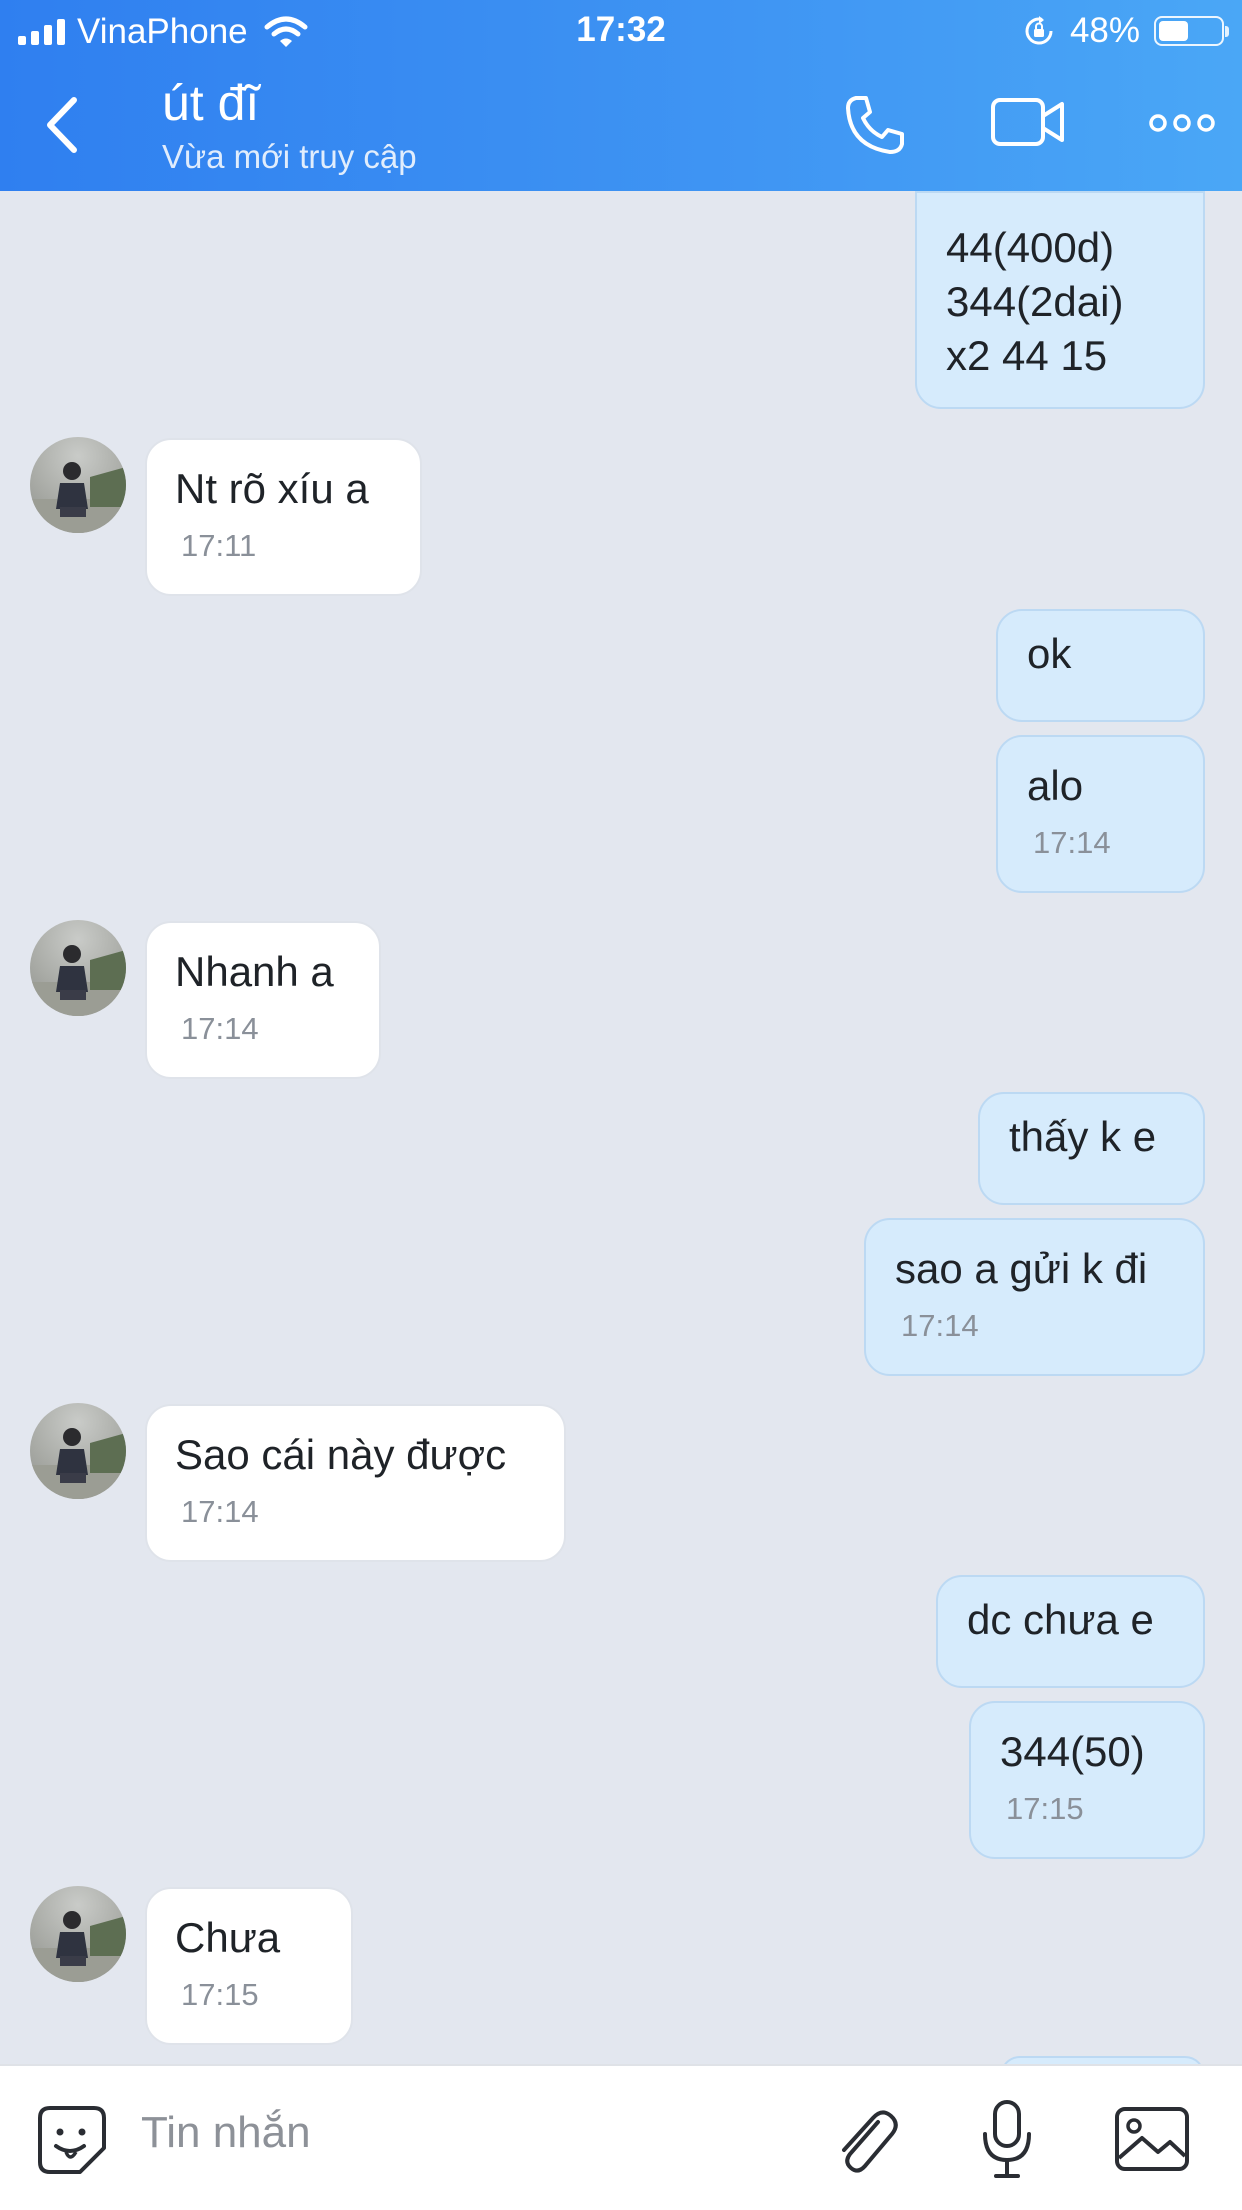  I want to click on message-bubble-incoming: Chưa 17:15, so click(249, 1966).